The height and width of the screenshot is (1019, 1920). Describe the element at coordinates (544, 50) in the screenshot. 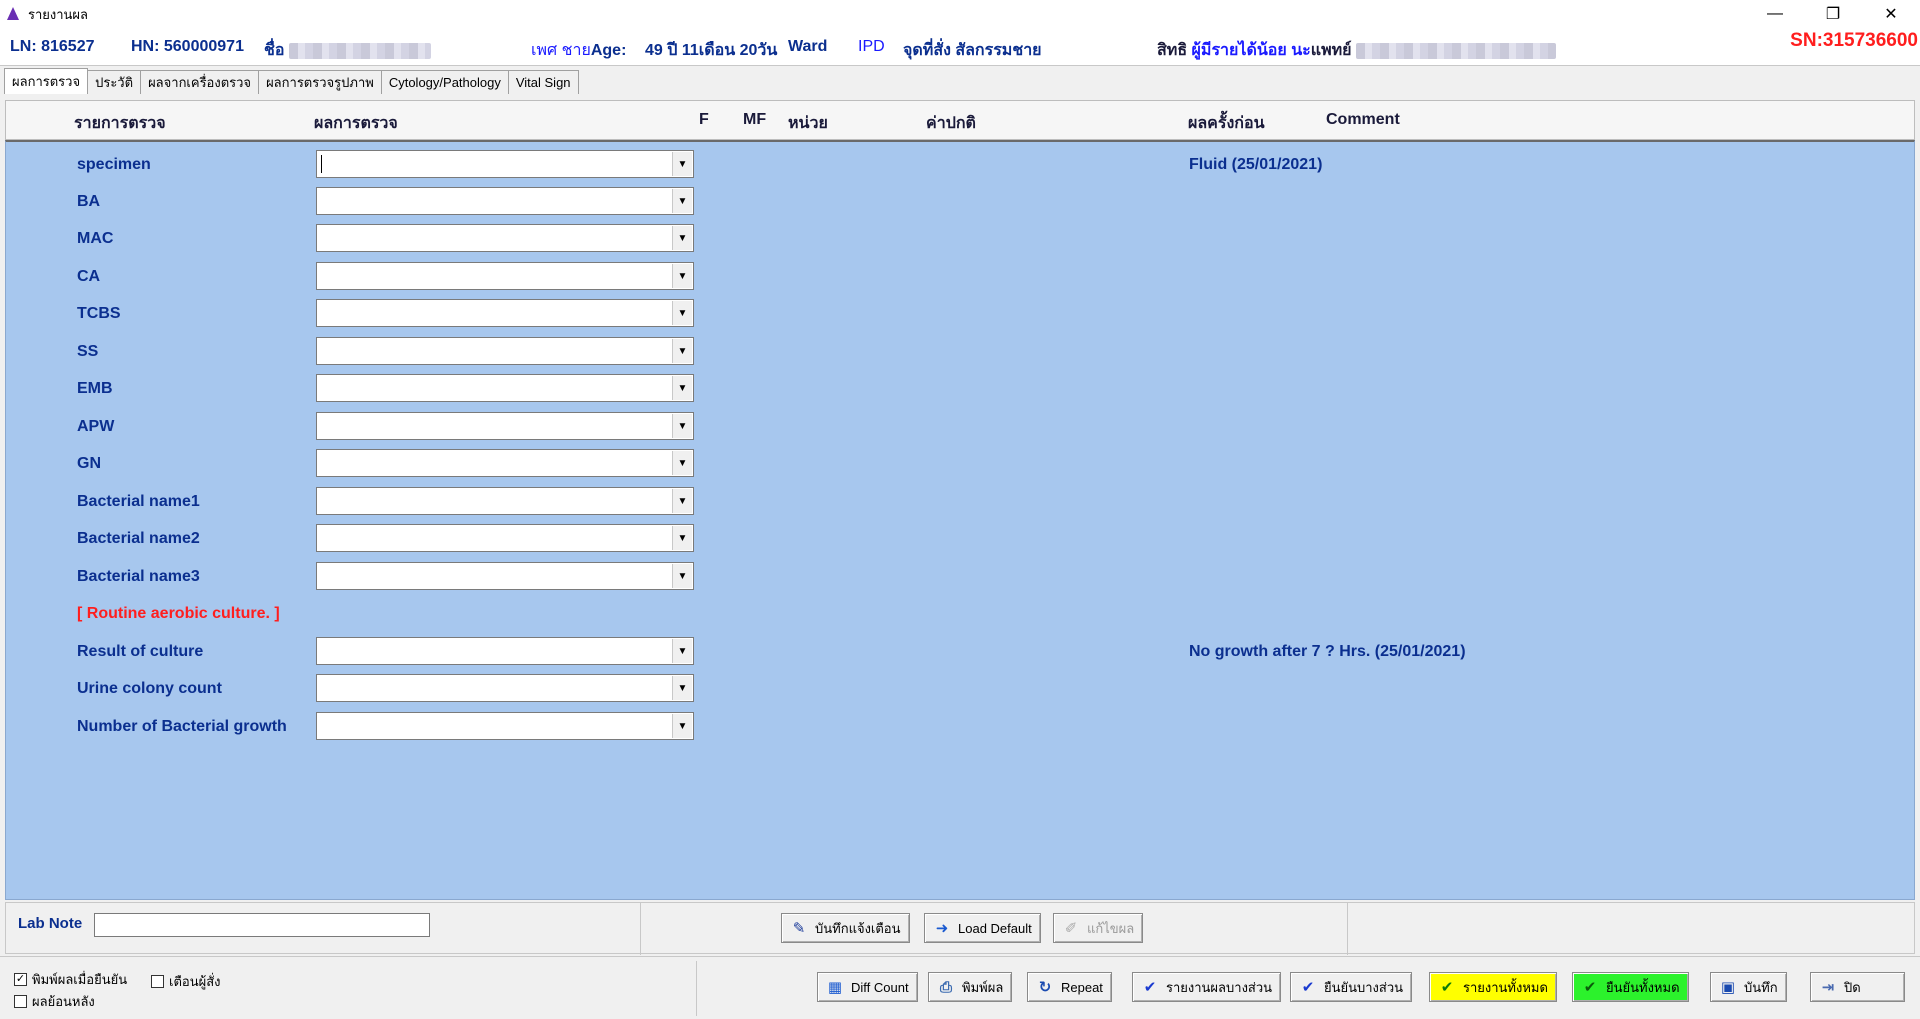

I see `sex-label: เพศ` at that location.